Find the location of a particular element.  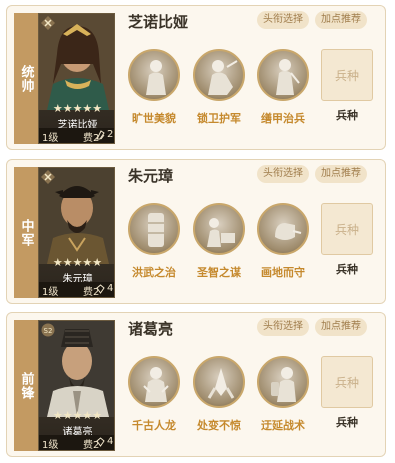

hero-portrait: S2 ★★★★★ 诸葛亮 1级 费2 4 is located at coordinates (76, 385).